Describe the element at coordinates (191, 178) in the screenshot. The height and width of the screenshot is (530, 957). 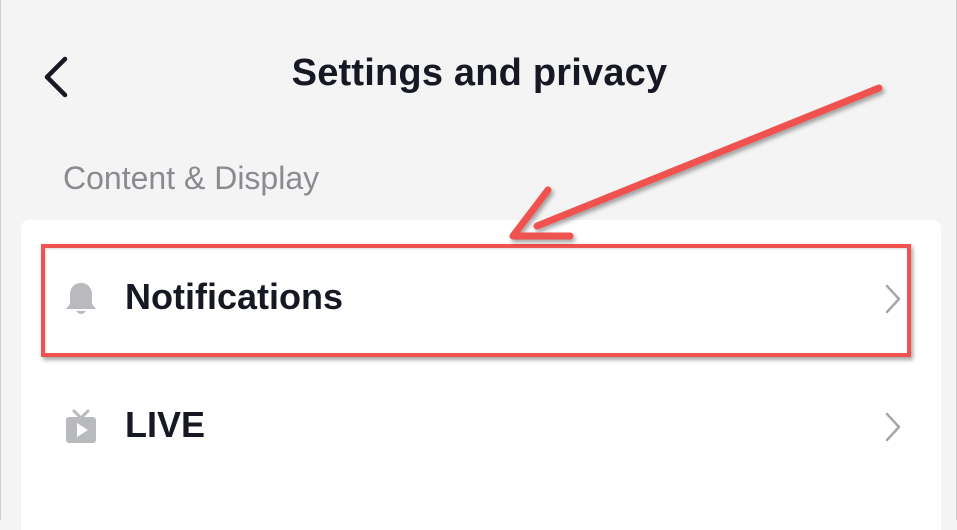
I see `section-label: Content & Display` at that location.